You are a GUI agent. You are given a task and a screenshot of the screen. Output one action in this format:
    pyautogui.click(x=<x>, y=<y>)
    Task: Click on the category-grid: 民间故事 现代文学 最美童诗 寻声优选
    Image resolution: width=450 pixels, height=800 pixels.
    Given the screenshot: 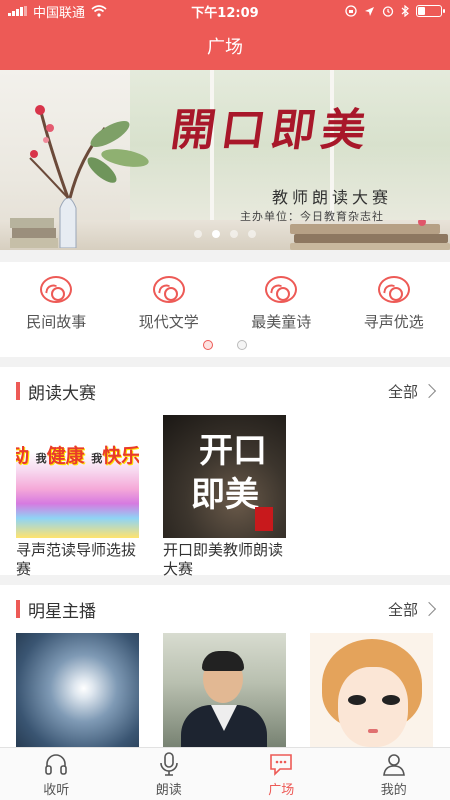 What is the action you would take?
    pyautogui.click(x=225, y=309)
    